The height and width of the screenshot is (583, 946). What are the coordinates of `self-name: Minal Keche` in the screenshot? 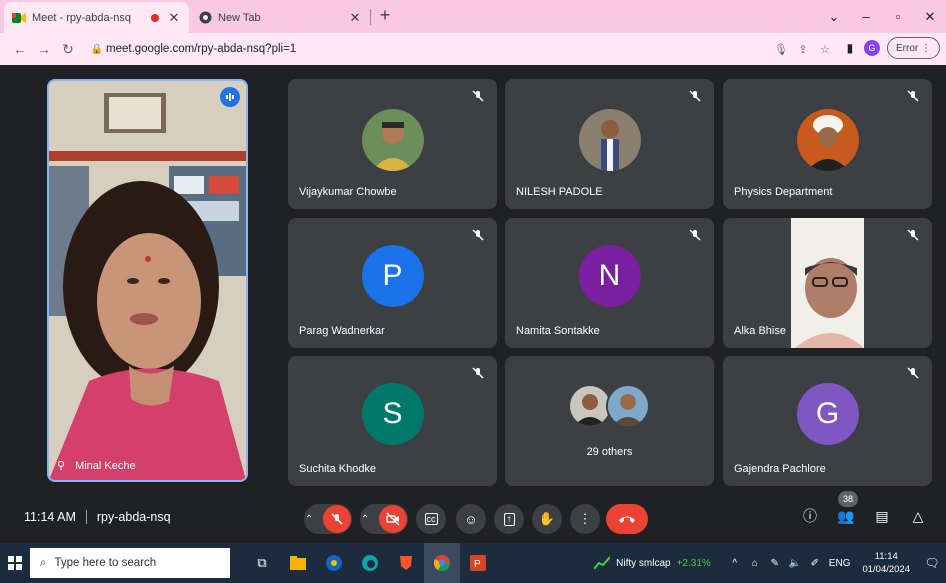 It's located at (105, 465).